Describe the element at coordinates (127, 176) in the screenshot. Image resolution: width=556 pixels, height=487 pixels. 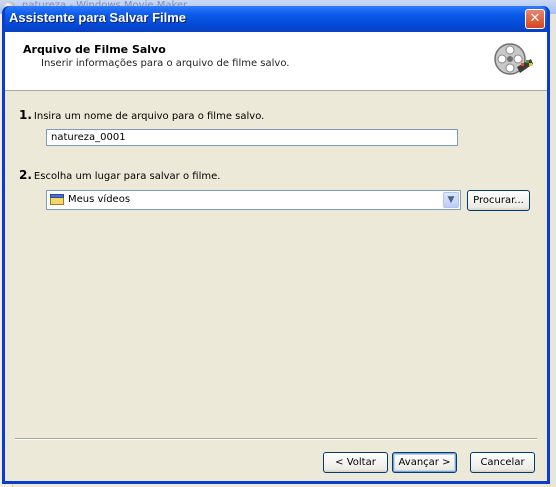
I see `step2-text: Escolha um lugar para salvar o filme.` at that location.